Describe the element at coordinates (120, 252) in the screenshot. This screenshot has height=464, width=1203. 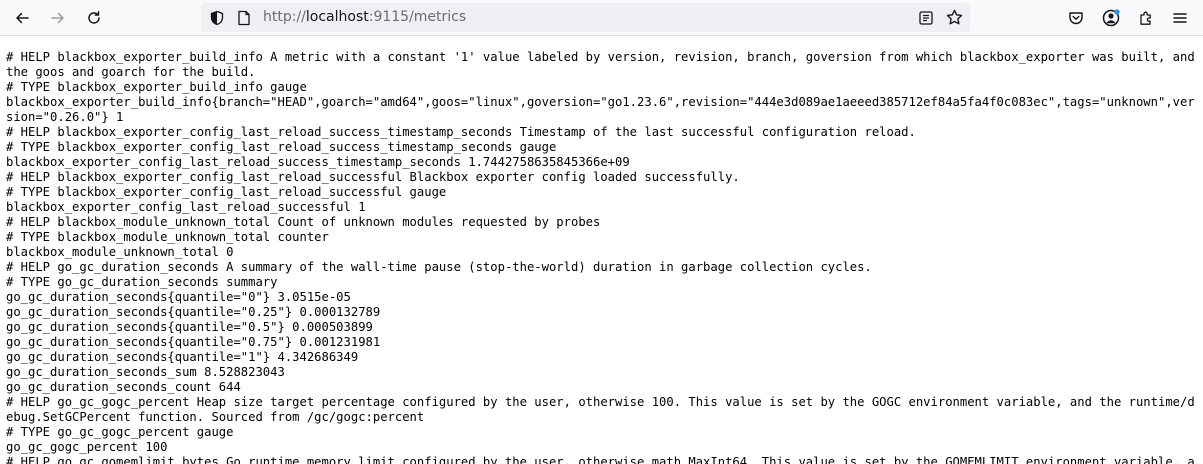
I see `metrics-line: blackbox_module_unknown_total 0` at that location.